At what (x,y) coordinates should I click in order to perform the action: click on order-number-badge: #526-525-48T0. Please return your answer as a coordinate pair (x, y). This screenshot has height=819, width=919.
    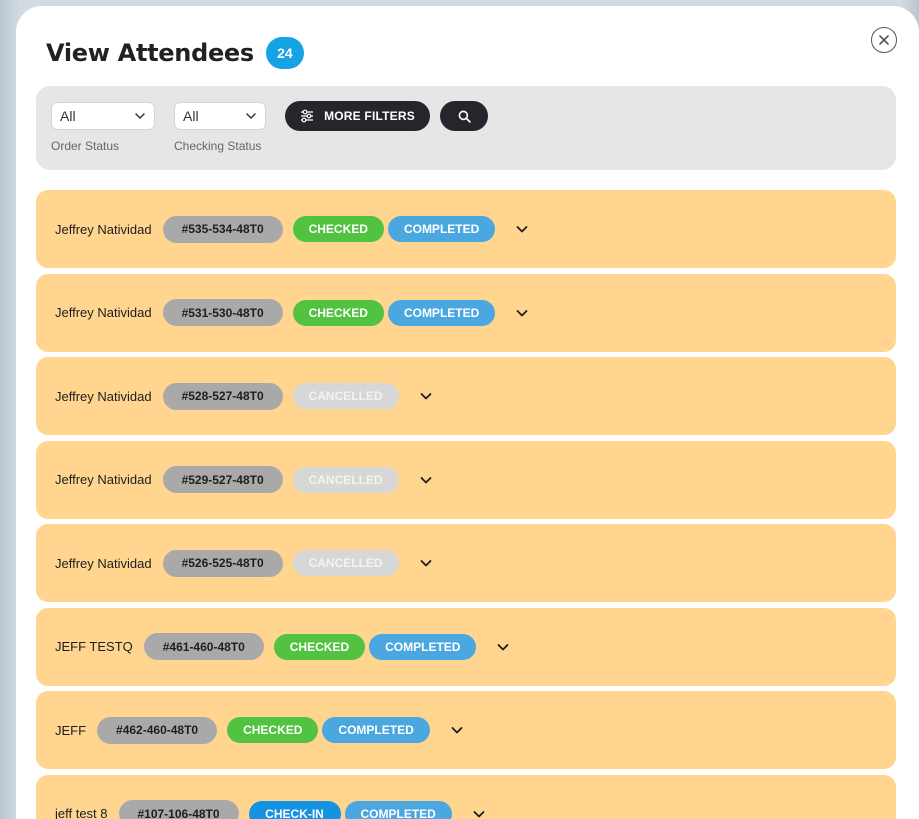
    Looking at the image, I should click on (222, 563).